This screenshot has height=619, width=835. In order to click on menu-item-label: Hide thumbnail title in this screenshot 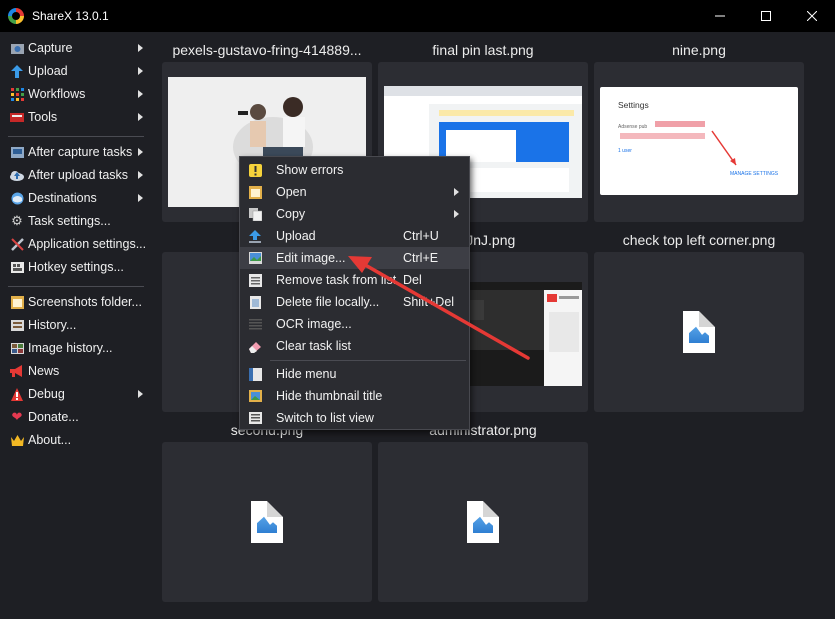, I will do `click(329, 396)`.